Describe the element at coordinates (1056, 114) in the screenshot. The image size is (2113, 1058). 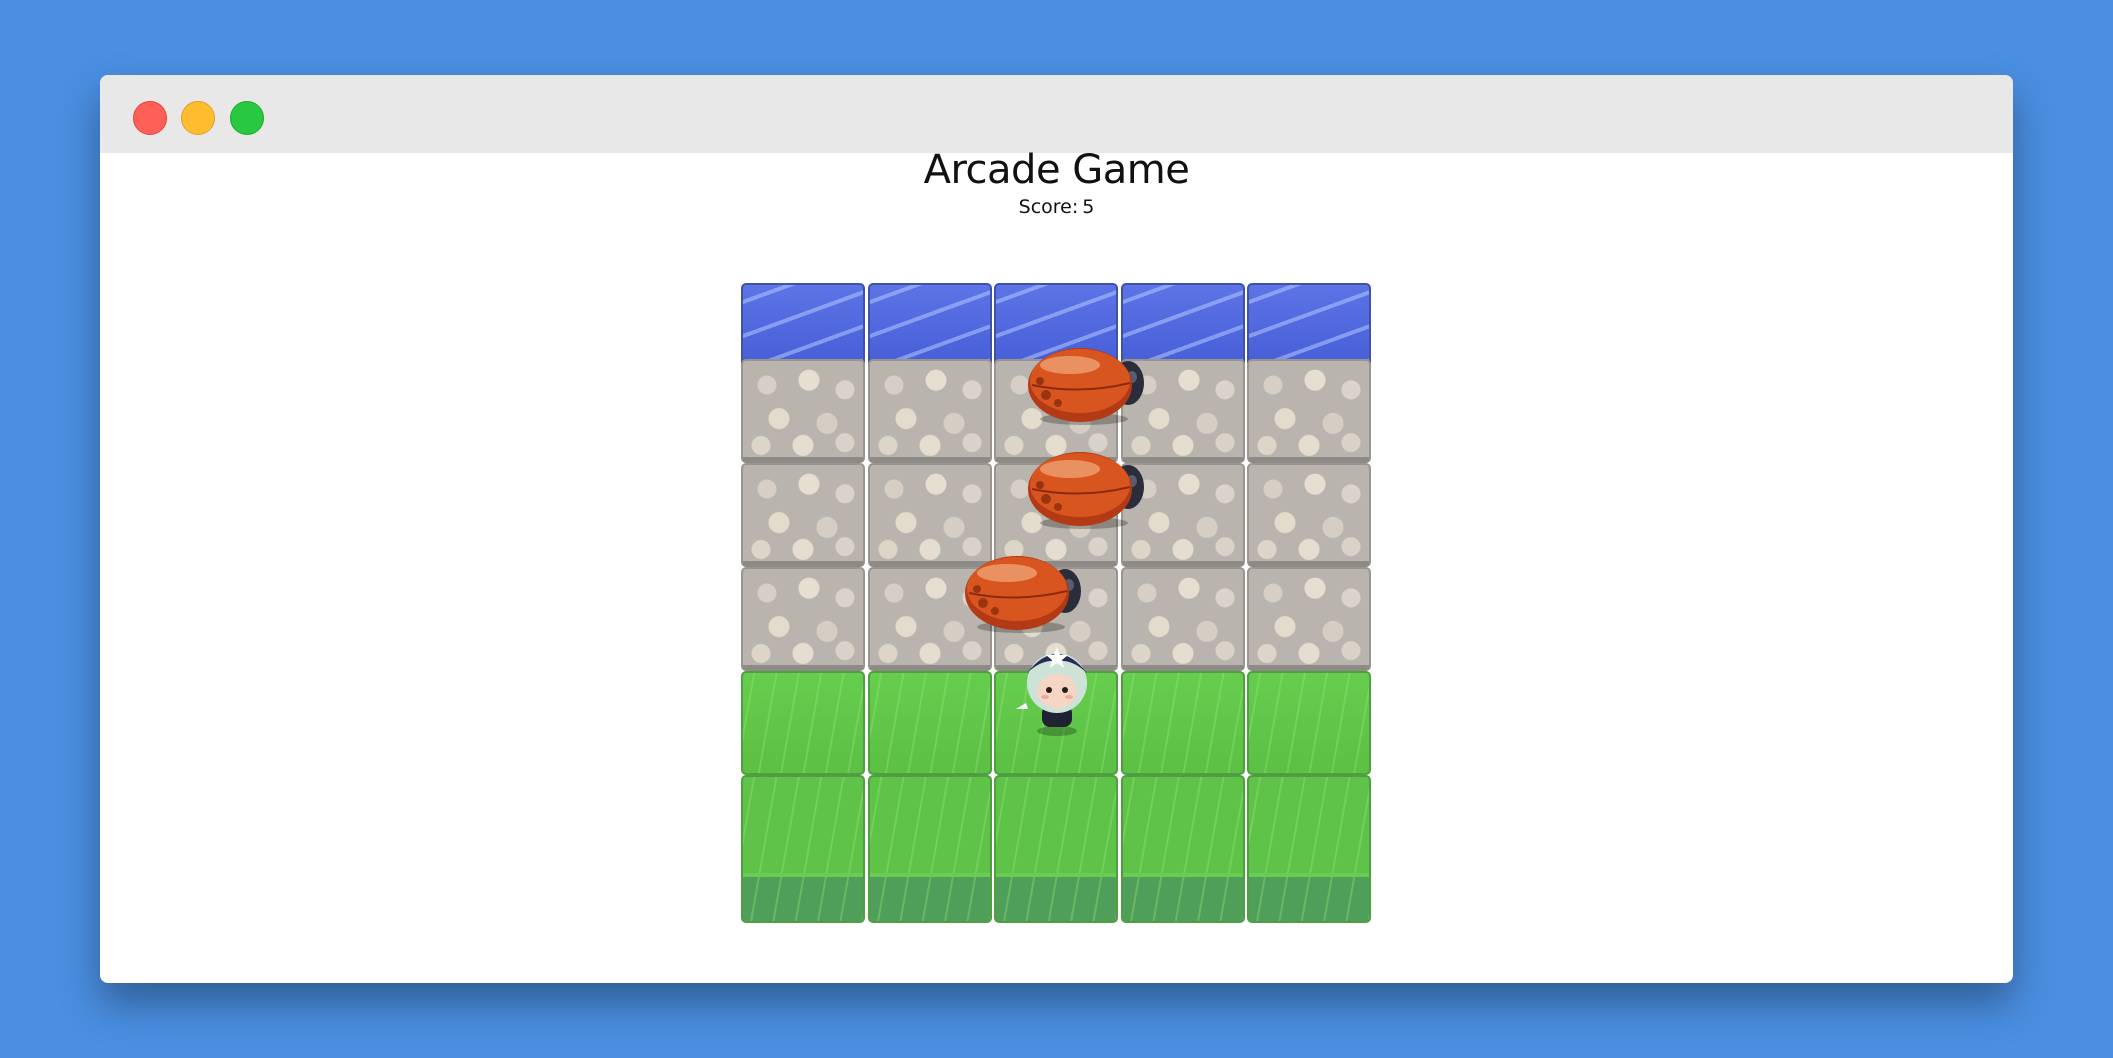
I see `window-titlebar` at that location.